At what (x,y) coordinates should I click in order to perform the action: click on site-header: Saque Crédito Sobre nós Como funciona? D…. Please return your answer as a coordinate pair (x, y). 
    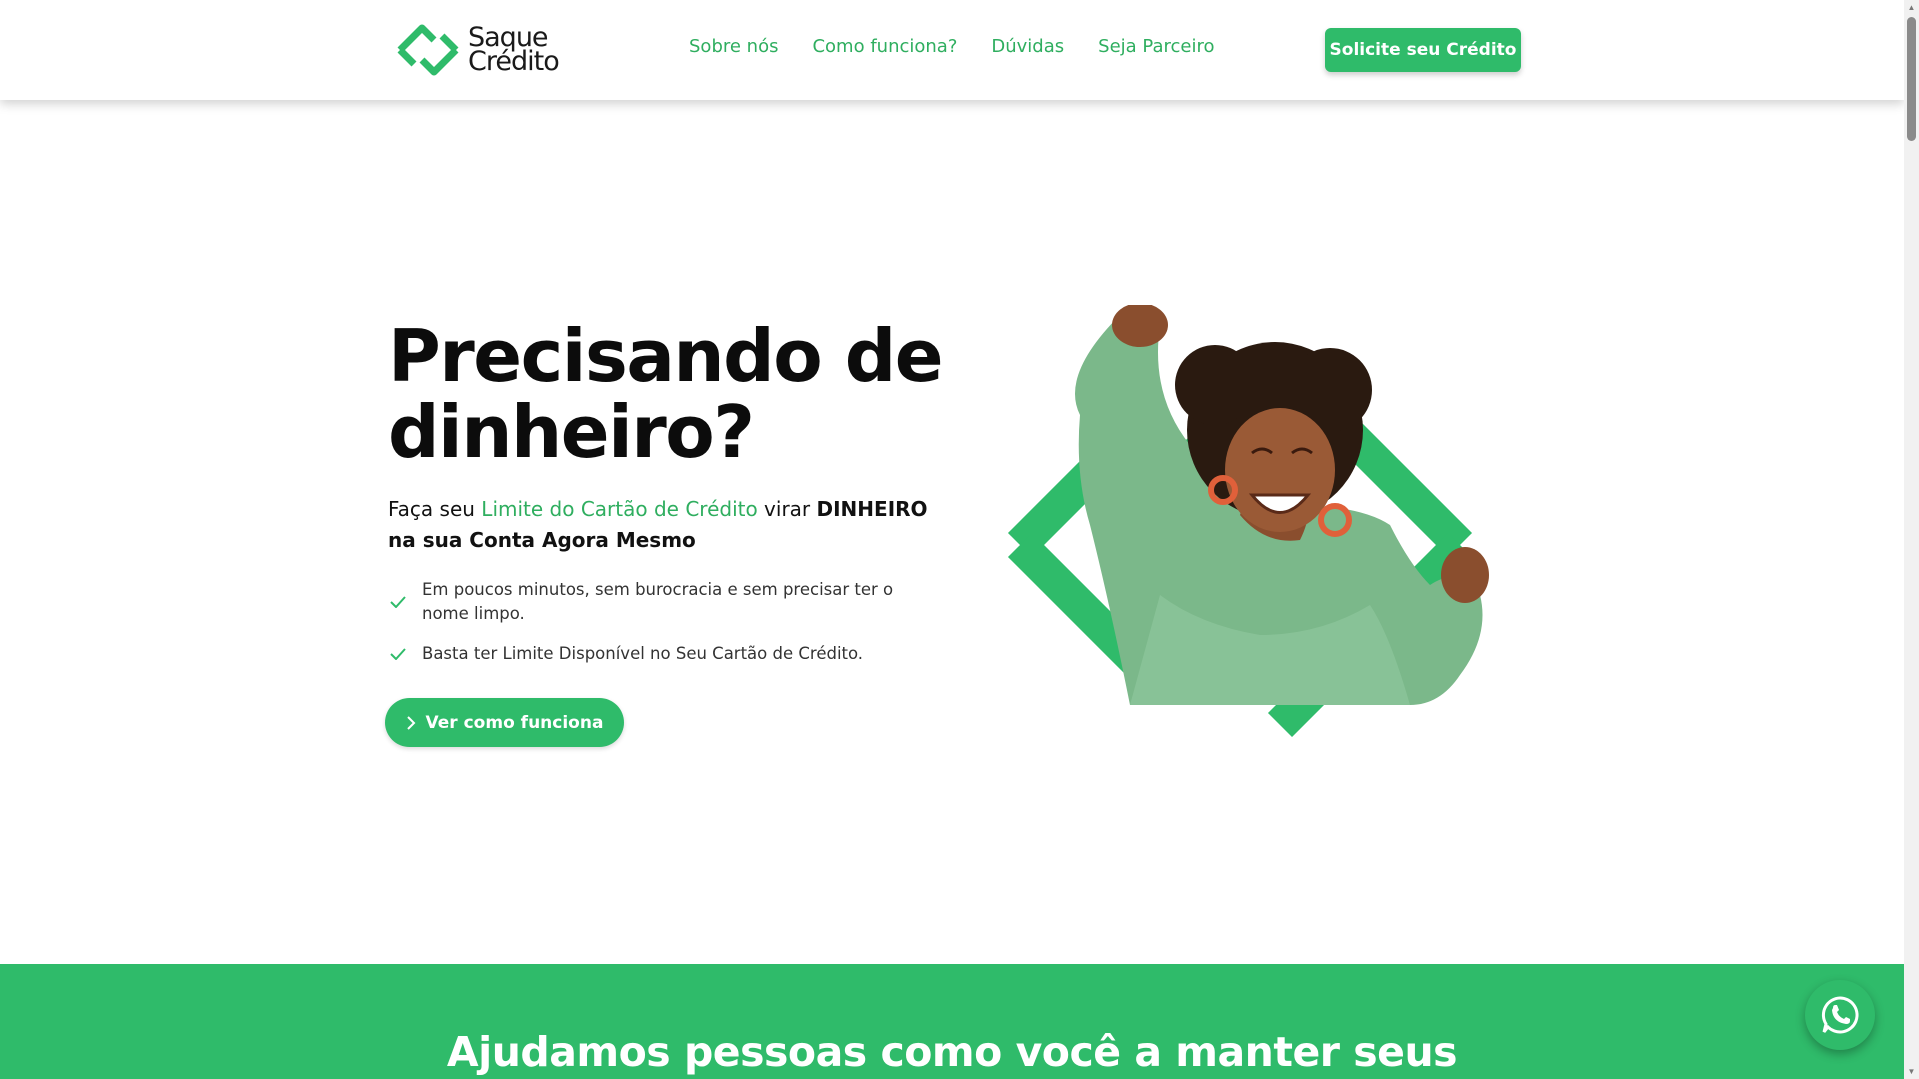
    Looking at the image, I should click on (952, 50).